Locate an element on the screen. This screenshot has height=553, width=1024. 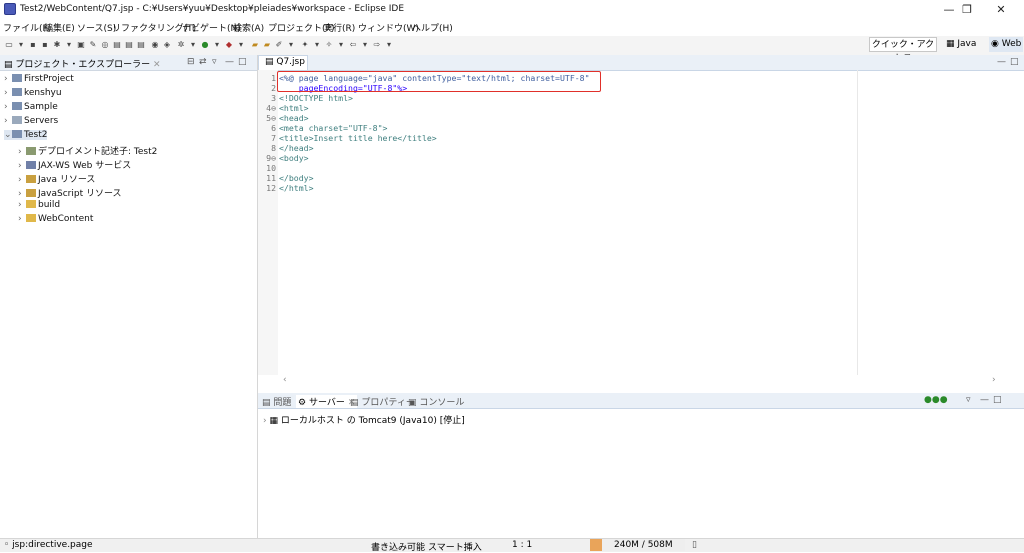
gear-icon: ✱ is located at coordinates (57, 45).